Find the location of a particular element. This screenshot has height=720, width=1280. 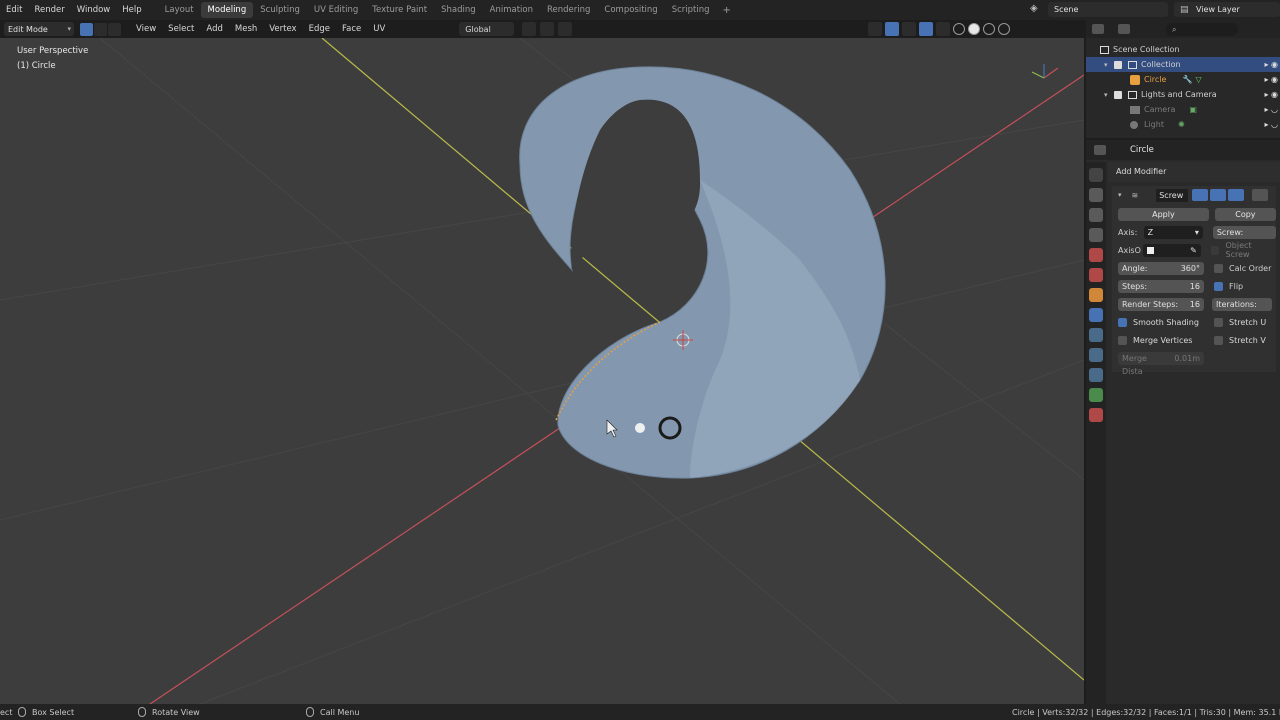

outliner-search-input: ⌕ is located at coordinates (1202, 29).